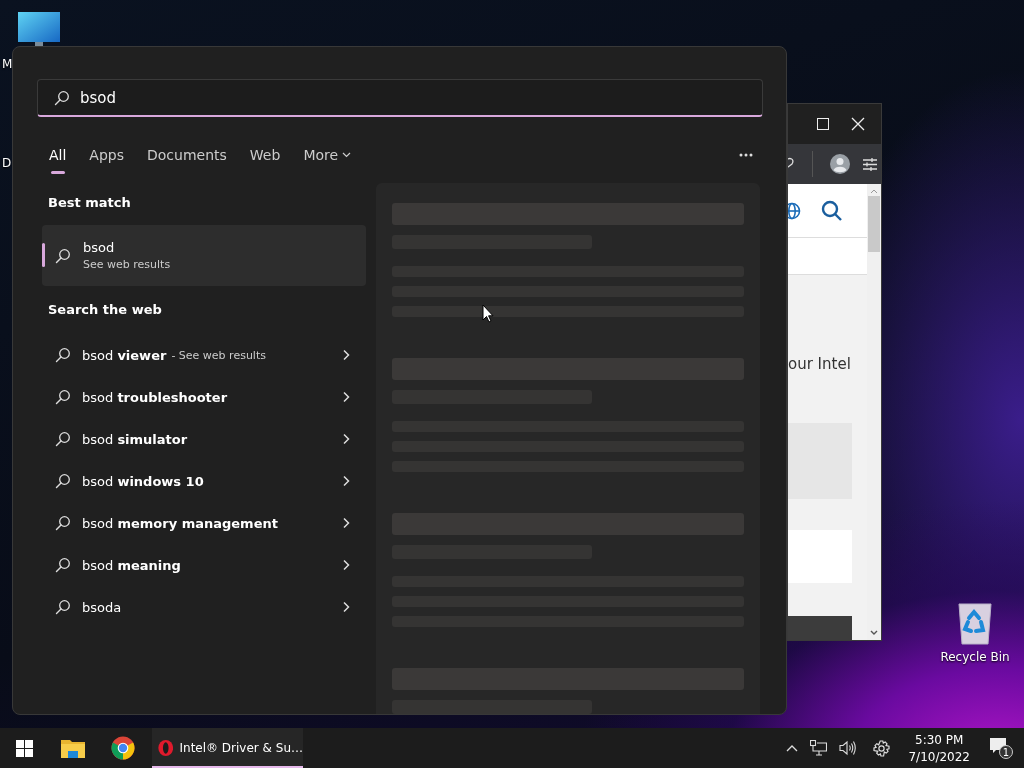  What do you see at coordinates (155, 397) in the screenshot?
I see `suggestion-text: bsod troubleshooter` at bounding box center [155, 397].